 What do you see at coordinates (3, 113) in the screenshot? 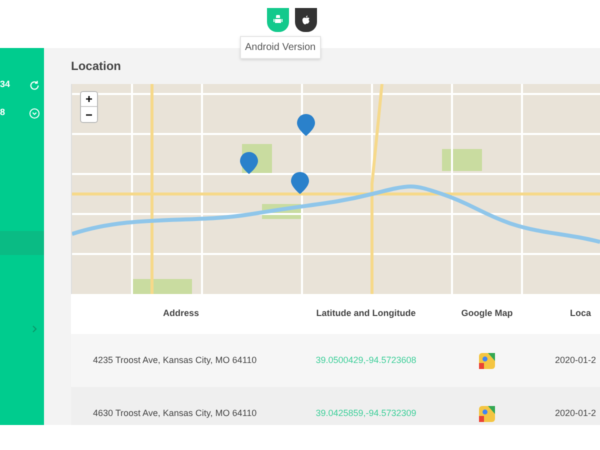
I see `sidebar-count: 8` at bounding box center [3, 113].